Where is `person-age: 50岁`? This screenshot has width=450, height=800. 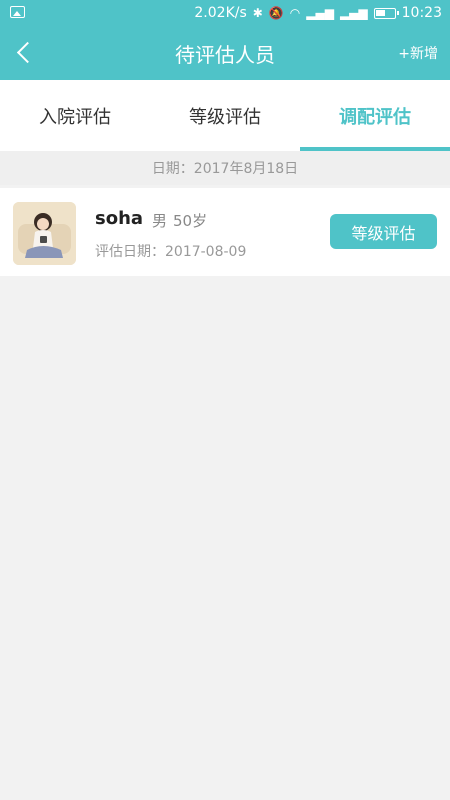
person-age: 50岁 is located at coordinates (190, 221).